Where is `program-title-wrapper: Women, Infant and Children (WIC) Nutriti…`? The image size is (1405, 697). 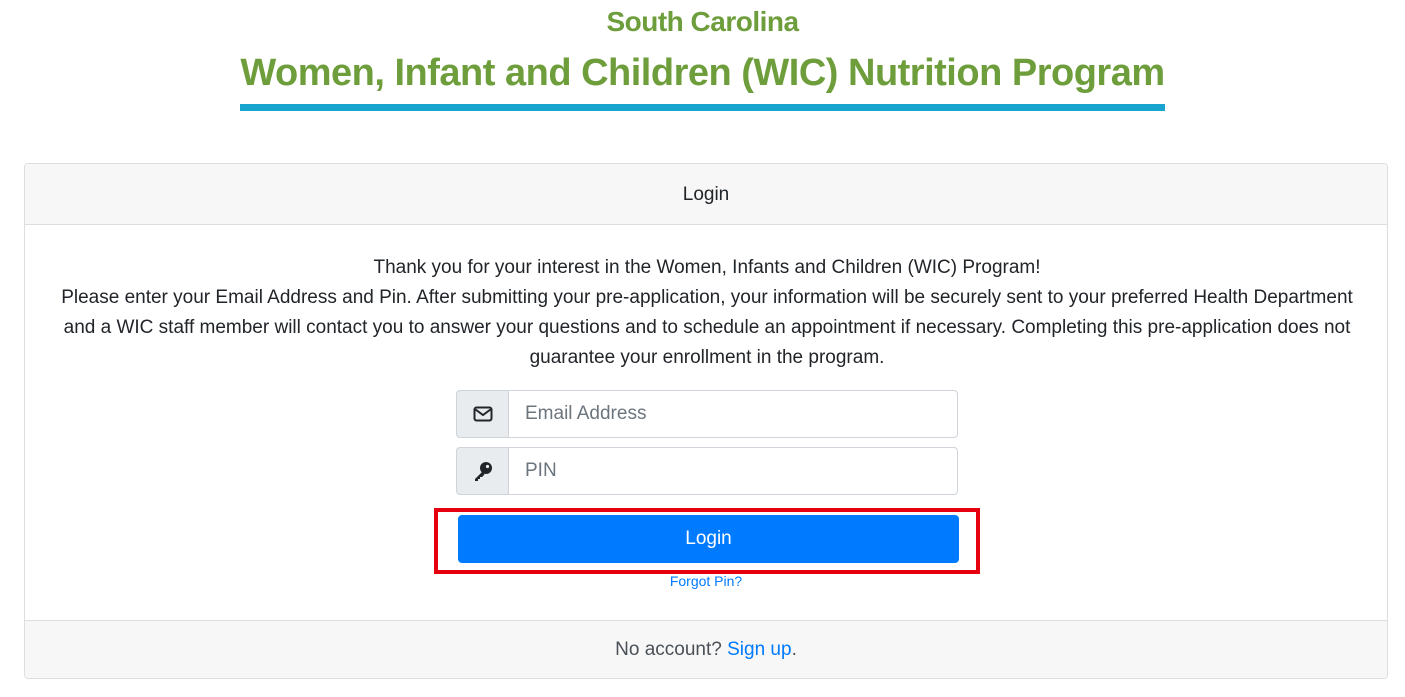
program-title-wrapper: Women, Infant and Children (WIC) Nutriti… is located at coordinates (702, 81).